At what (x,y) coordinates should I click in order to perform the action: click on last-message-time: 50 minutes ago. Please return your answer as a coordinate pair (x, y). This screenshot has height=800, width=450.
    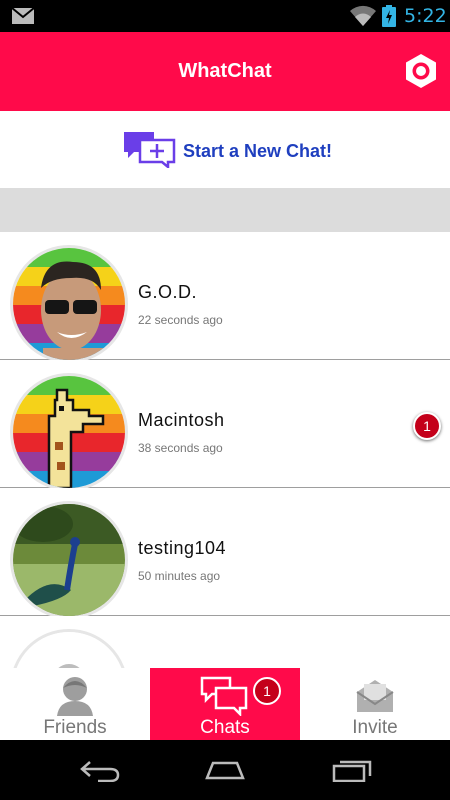
    Looking at the image, I should click on (179, 576).